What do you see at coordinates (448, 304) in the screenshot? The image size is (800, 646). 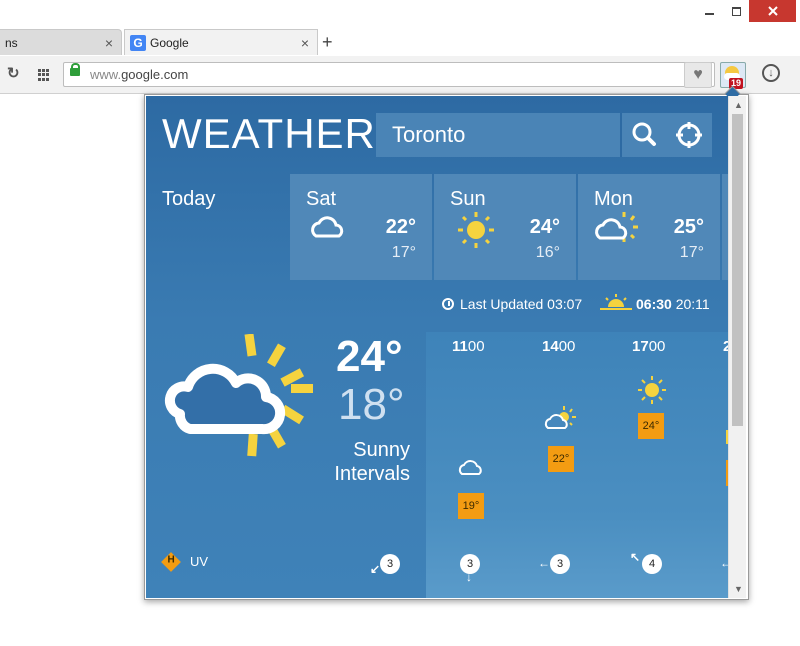 I see `clock-icon` at bounding box center [448, 304].